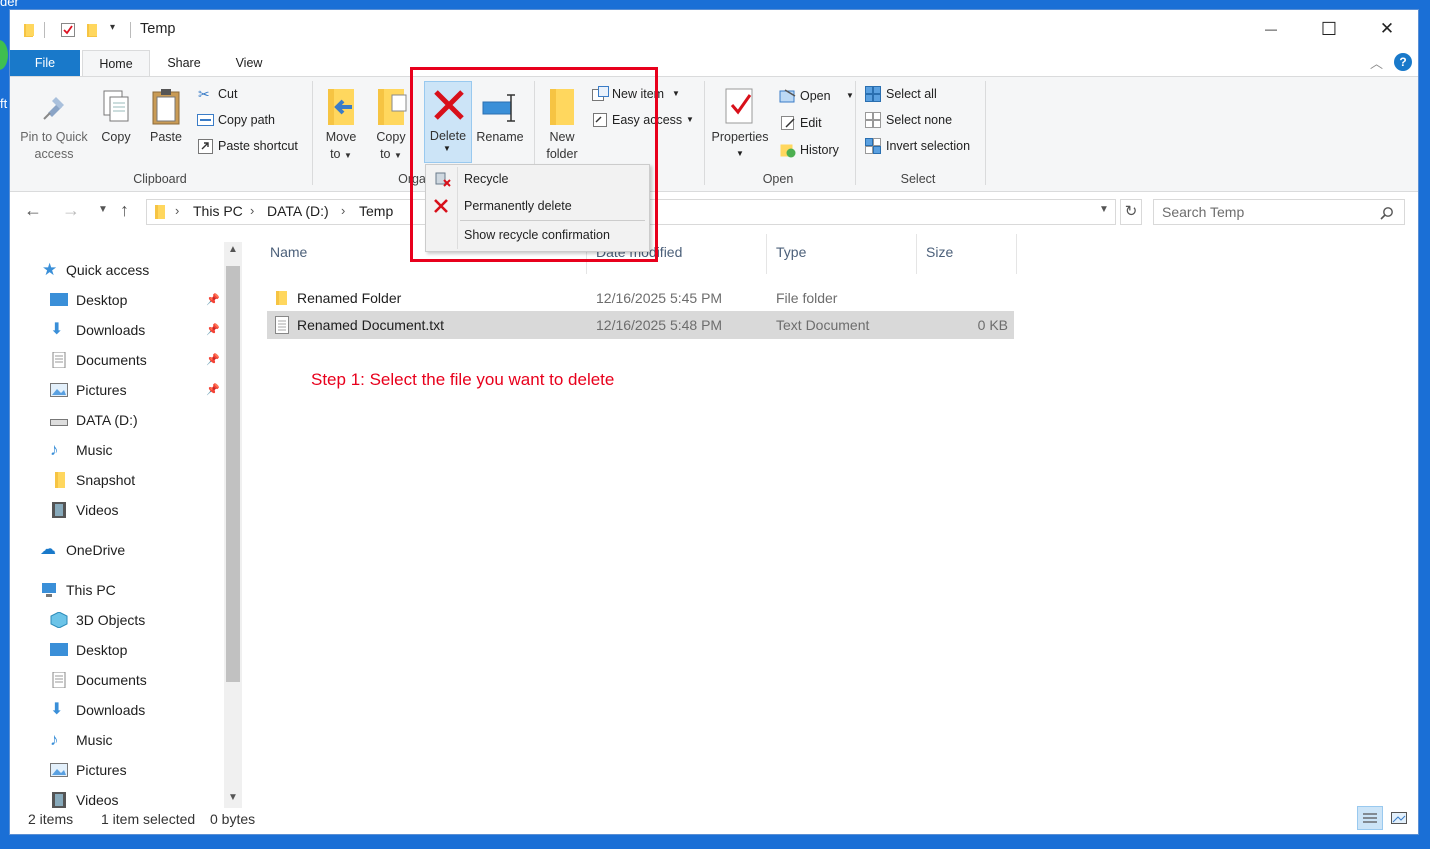 The height and width of the screenshot is (849, 1430). Describe the element at coordinates (59, 299) in the screenshot. I see `desktop-icon` at that location.